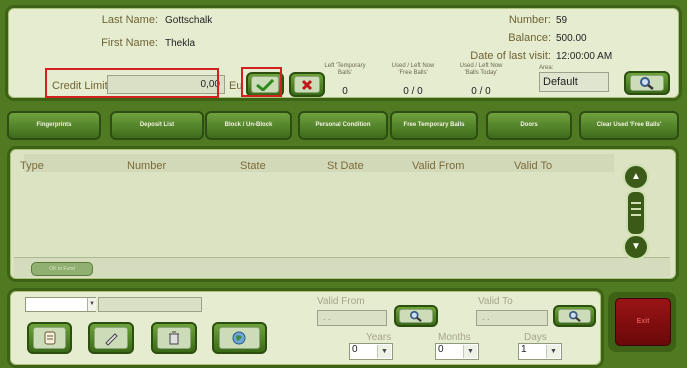  Describe the element at coordinates (546, 68) in the screenshot. I see `area-label: Area:` at that location.